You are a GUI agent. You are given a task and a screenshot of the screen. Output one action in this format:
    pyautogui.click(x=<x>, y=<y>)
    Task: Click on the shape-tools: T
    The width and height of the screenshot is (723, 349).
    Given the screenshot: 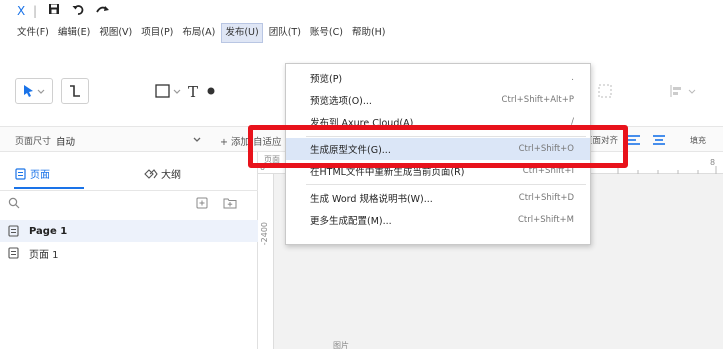 What is the action you would take?
    pyautogui.click(x=187, y=91)
    